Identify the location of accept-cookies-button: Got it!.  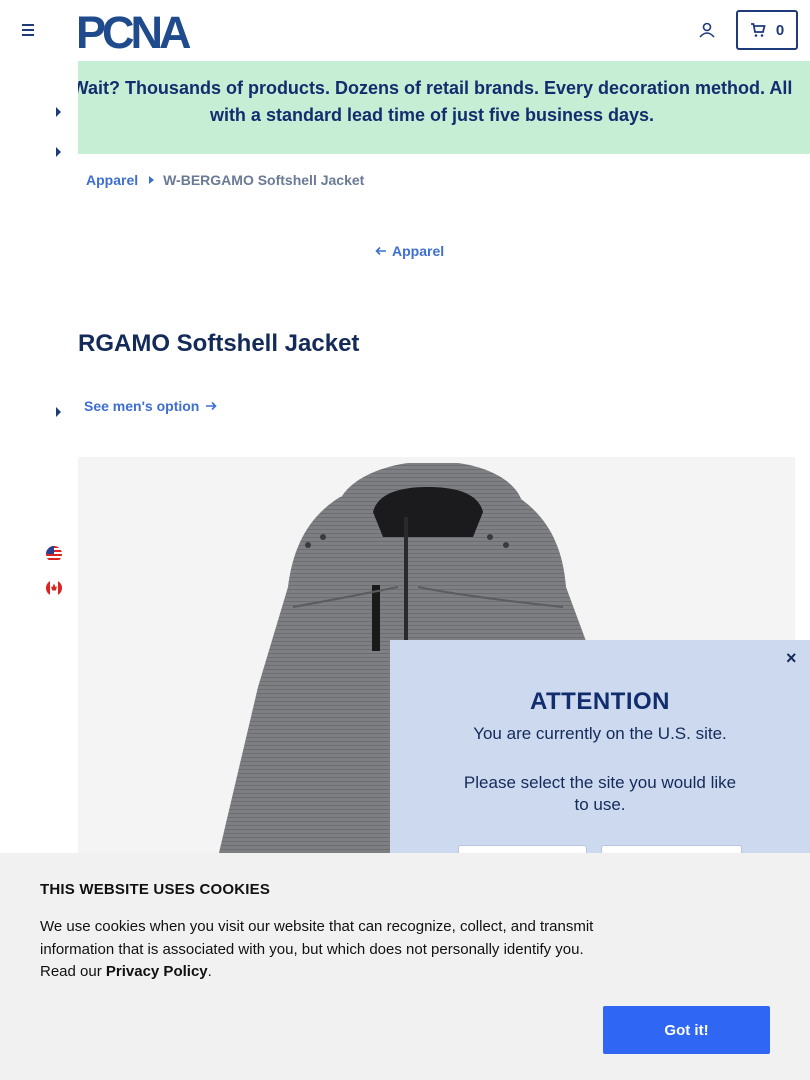
(686, 1030).